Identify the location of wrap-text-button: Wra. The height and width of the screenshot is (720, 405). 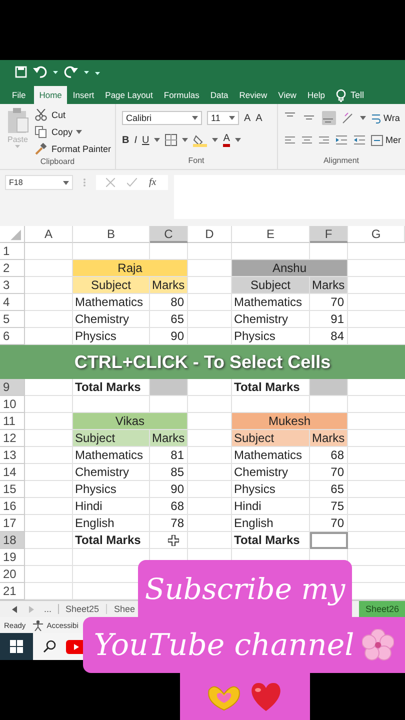
(385, 118).